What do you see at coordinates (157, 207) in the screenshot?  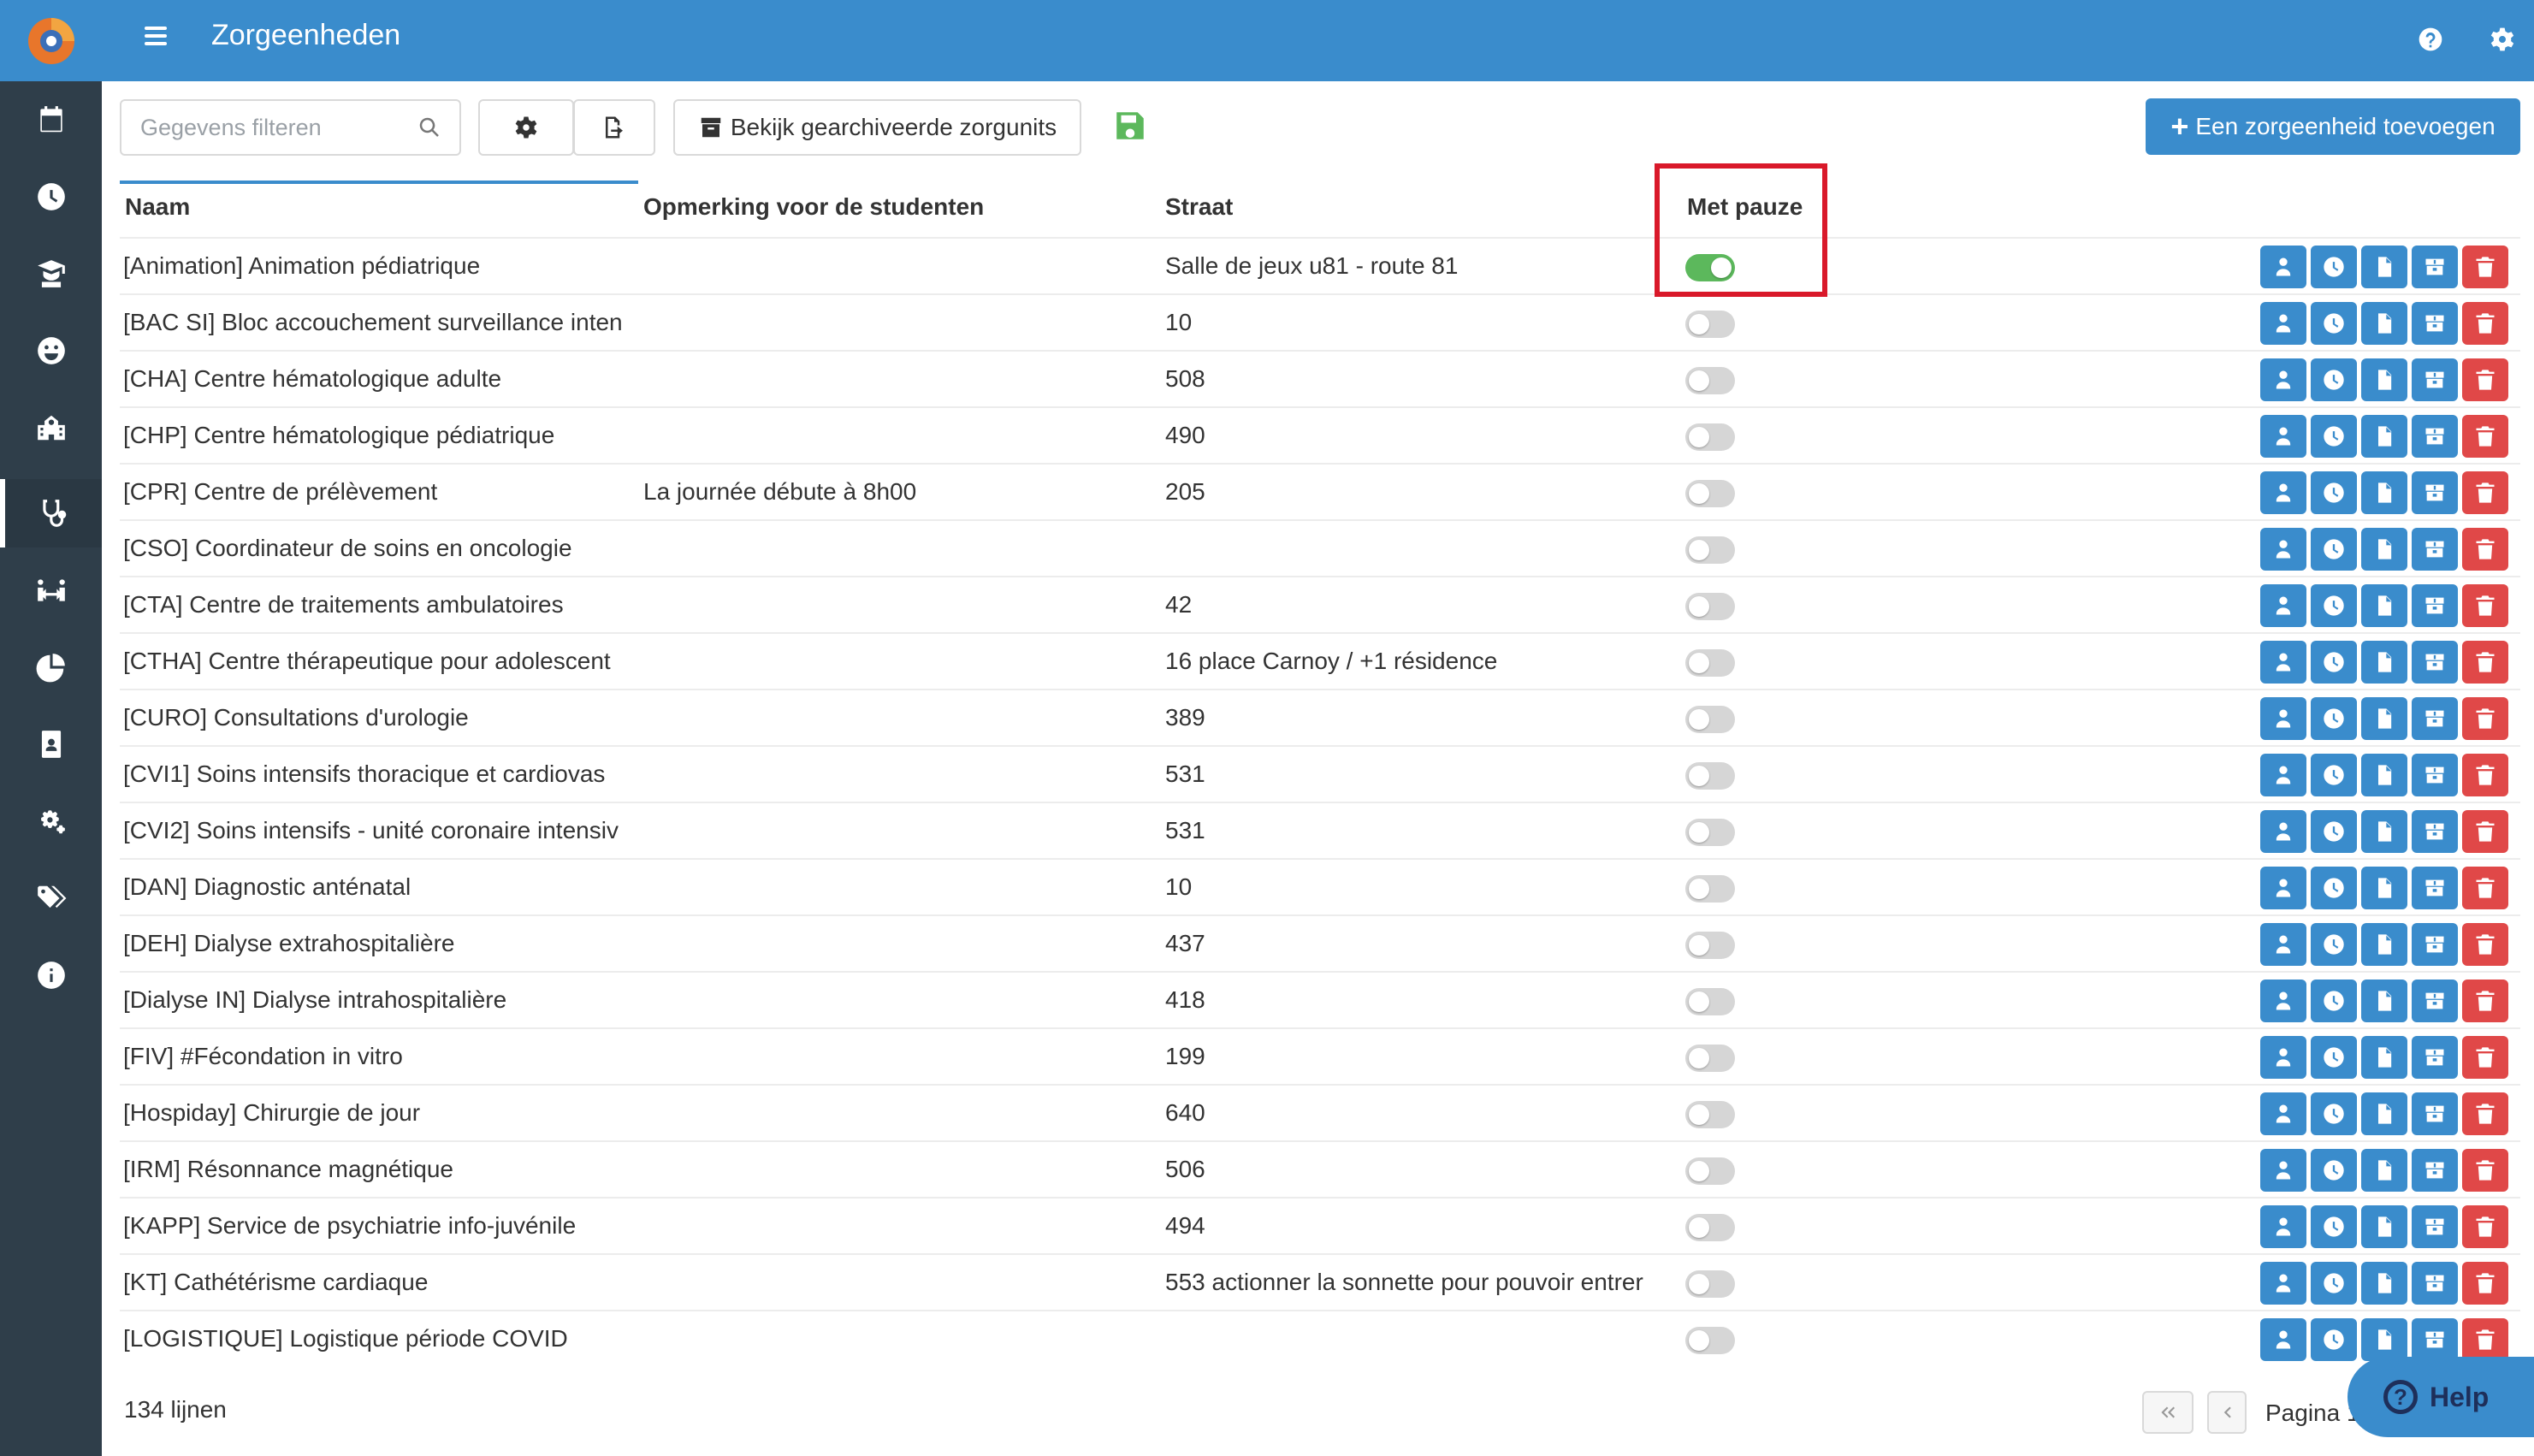 I see `column-header-name: Naam` at bounding box center [157, 207].